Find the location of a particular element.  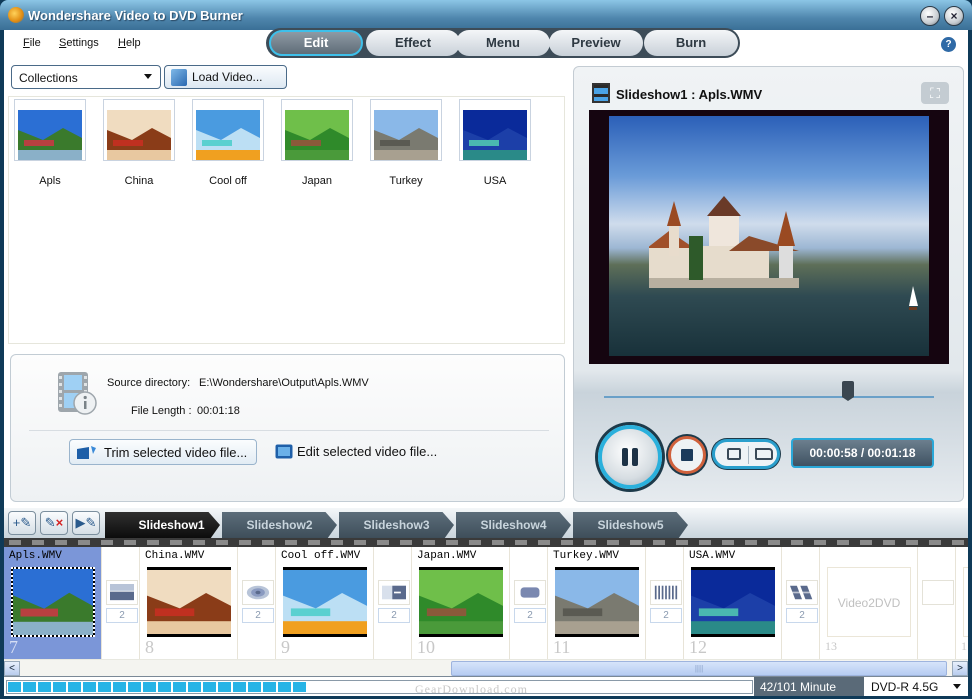

folder-open-icon is located at coordinates (764, 454).